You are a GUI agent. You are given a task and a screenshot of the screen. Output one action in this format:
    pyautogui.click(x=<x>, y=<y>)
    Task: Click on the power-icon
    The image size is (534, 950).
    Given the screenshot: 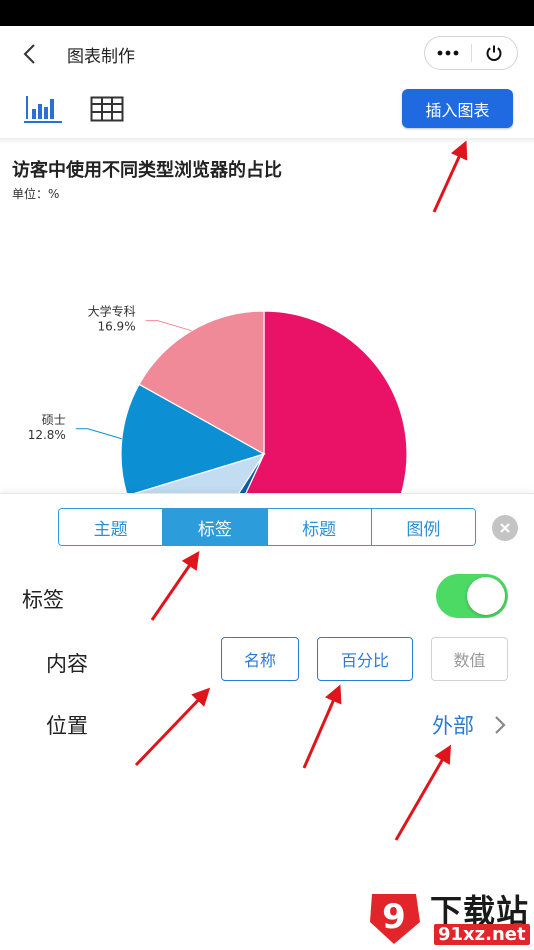 What is the action you would take?
    pyautogui.click(x=494, y=53)
    